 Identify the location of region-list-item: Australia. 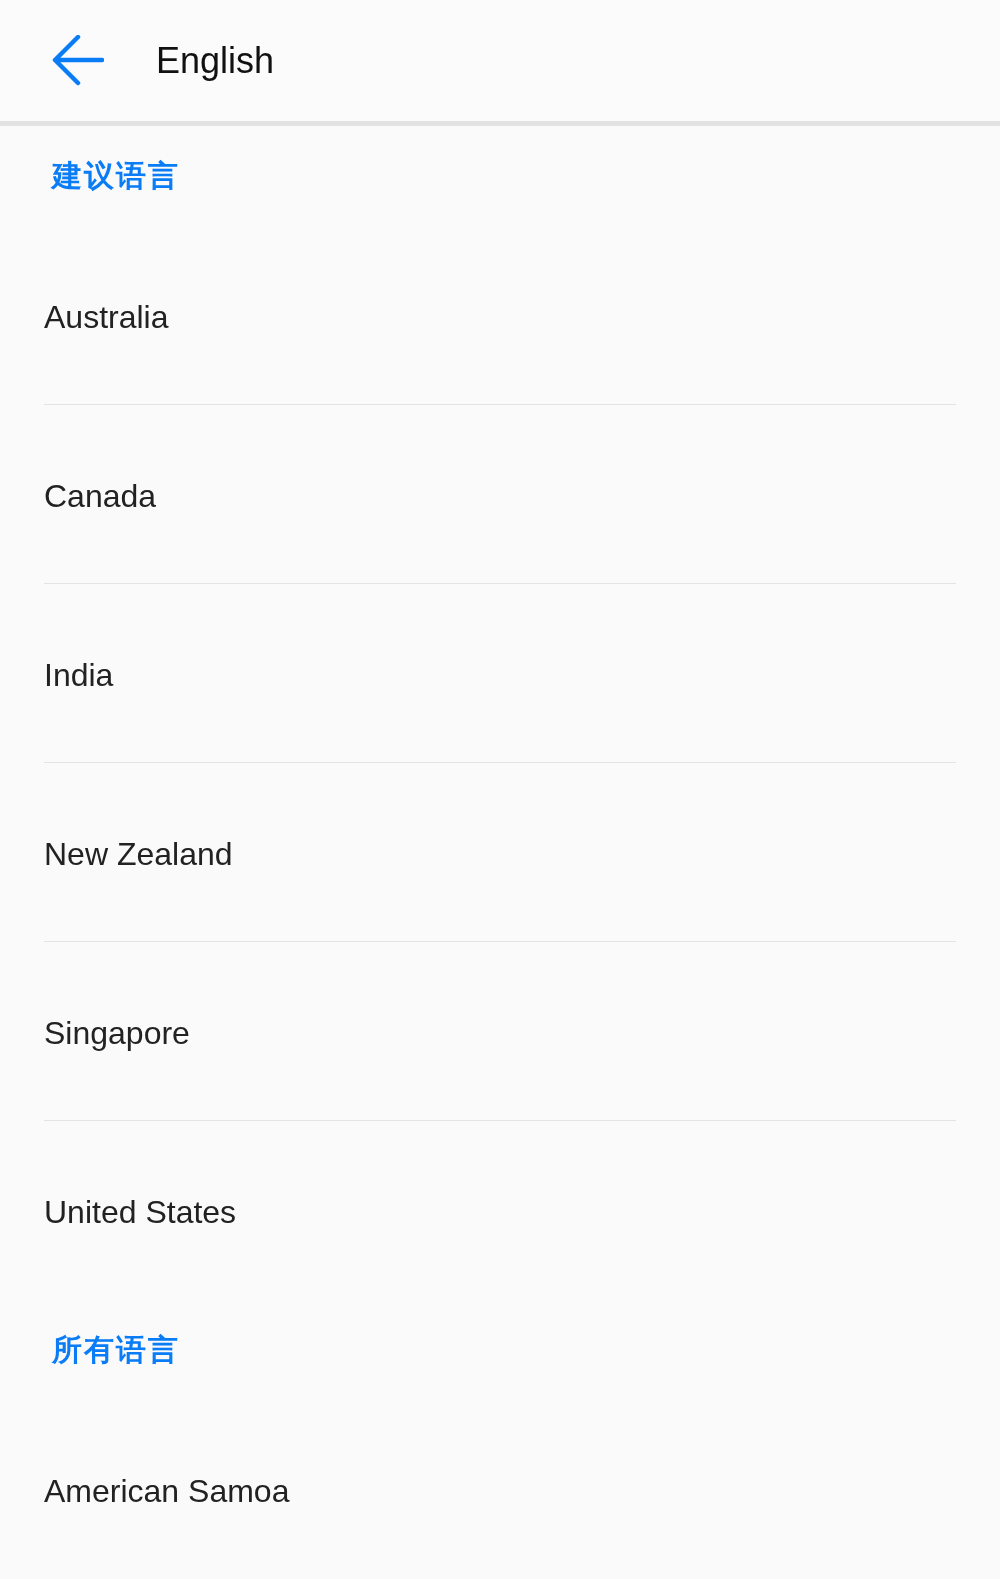
(500, 315).